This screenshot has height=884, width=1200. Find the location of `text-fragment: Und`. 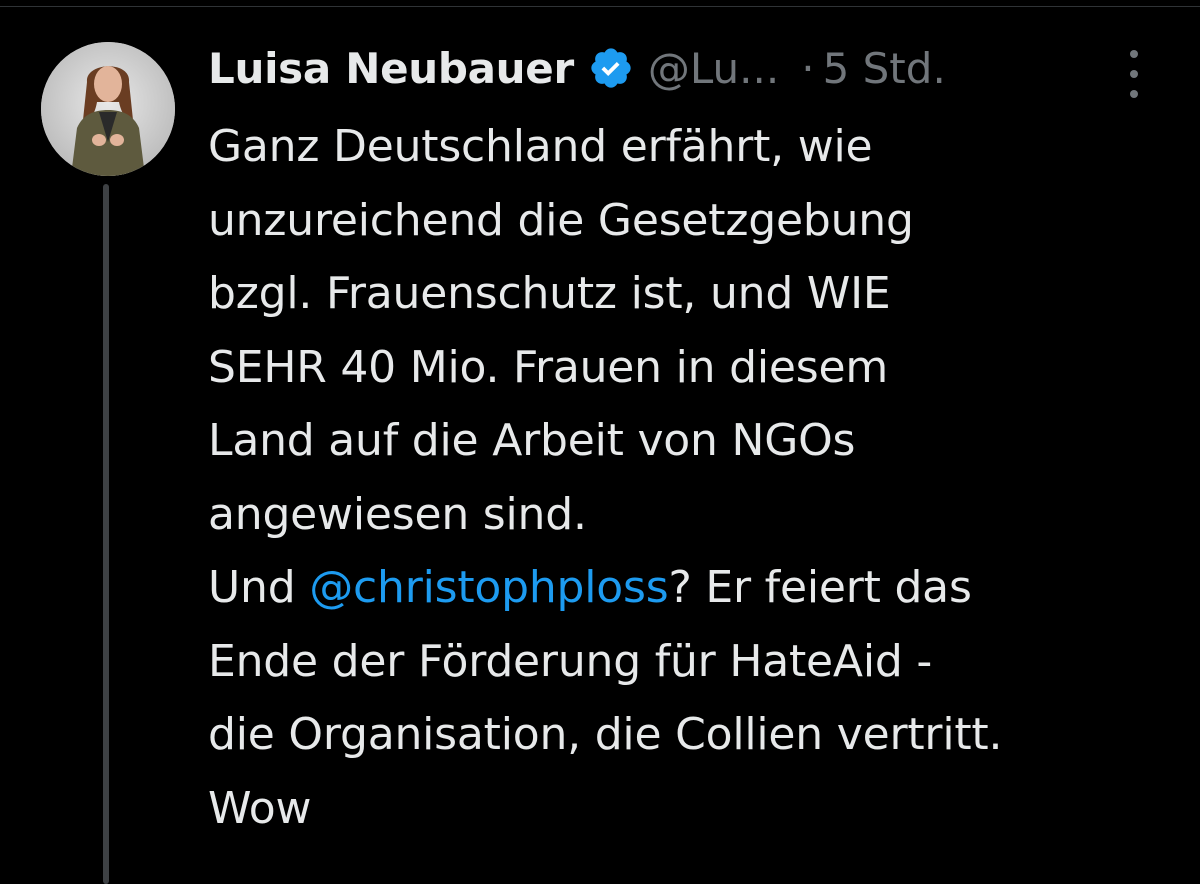

text-fragment: Und is located at coordinates (259, 587).